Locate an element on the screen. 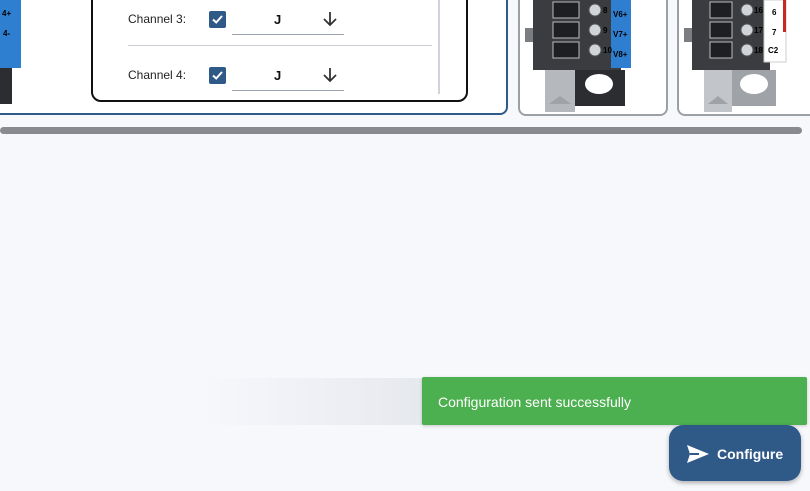  channel-4-checkbox is located at coordinates (217, 75).